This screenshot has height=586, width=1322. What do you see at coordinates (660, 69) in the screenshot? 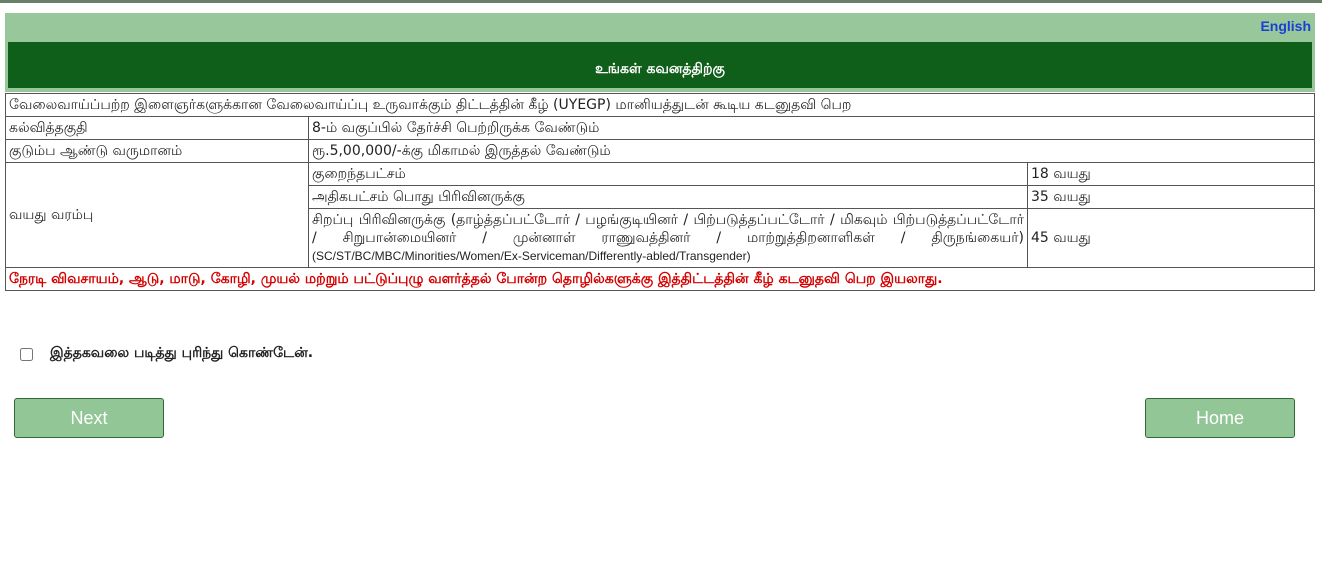
I see `page-title: உங்கள் கவனத்திற்கு` at bounding box center [660, 69].